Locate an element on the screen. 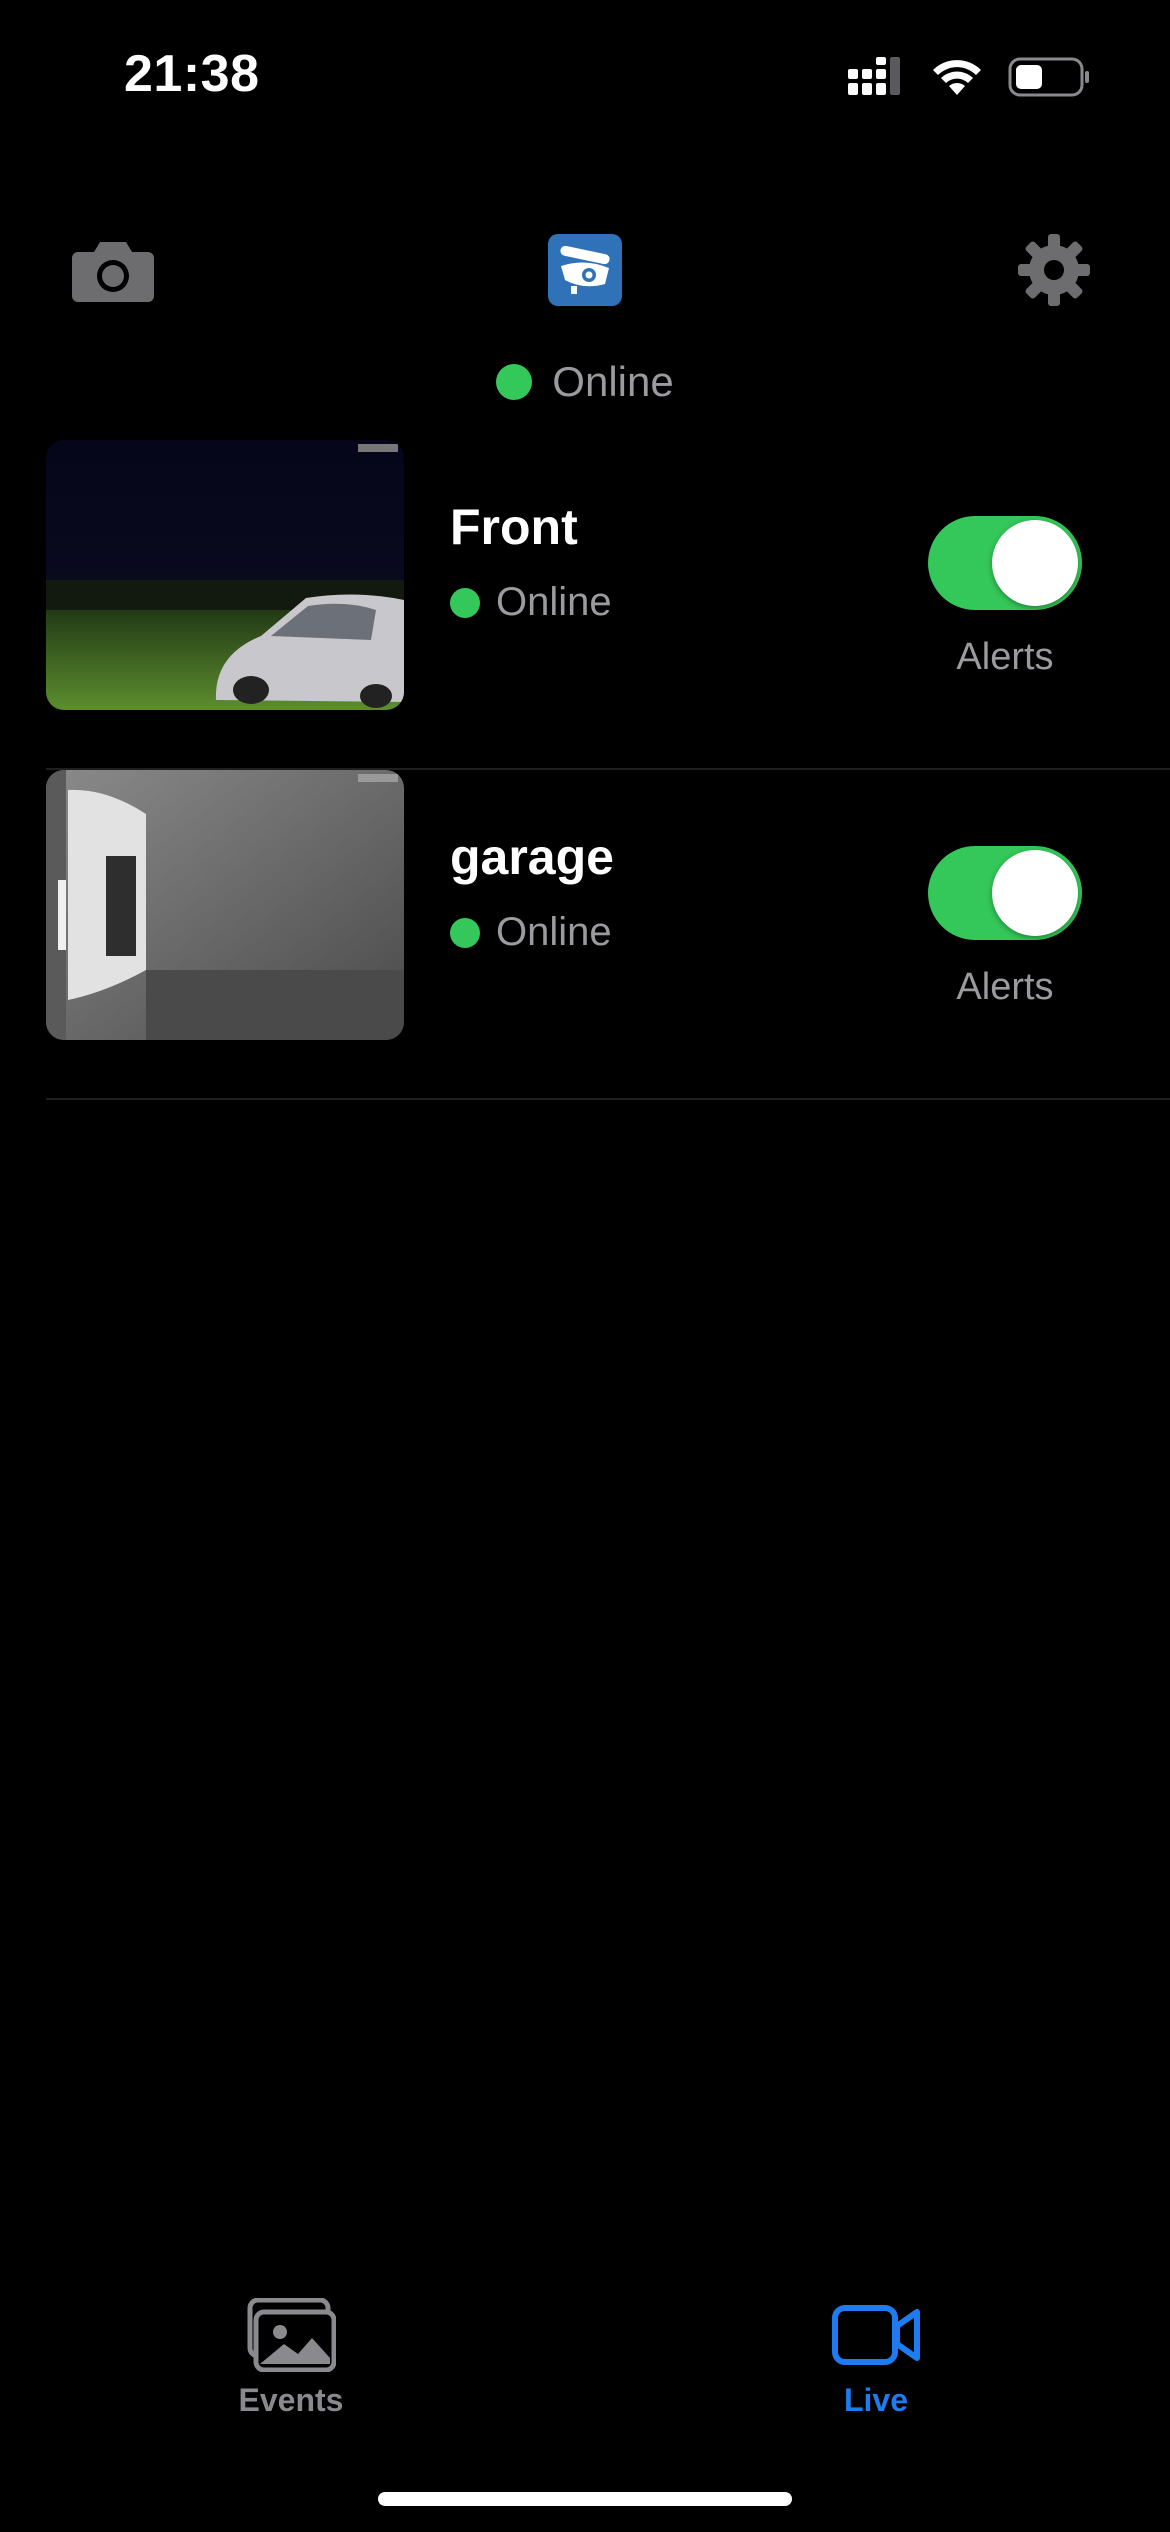  home-indicator is located at coordinates (585, 2499).